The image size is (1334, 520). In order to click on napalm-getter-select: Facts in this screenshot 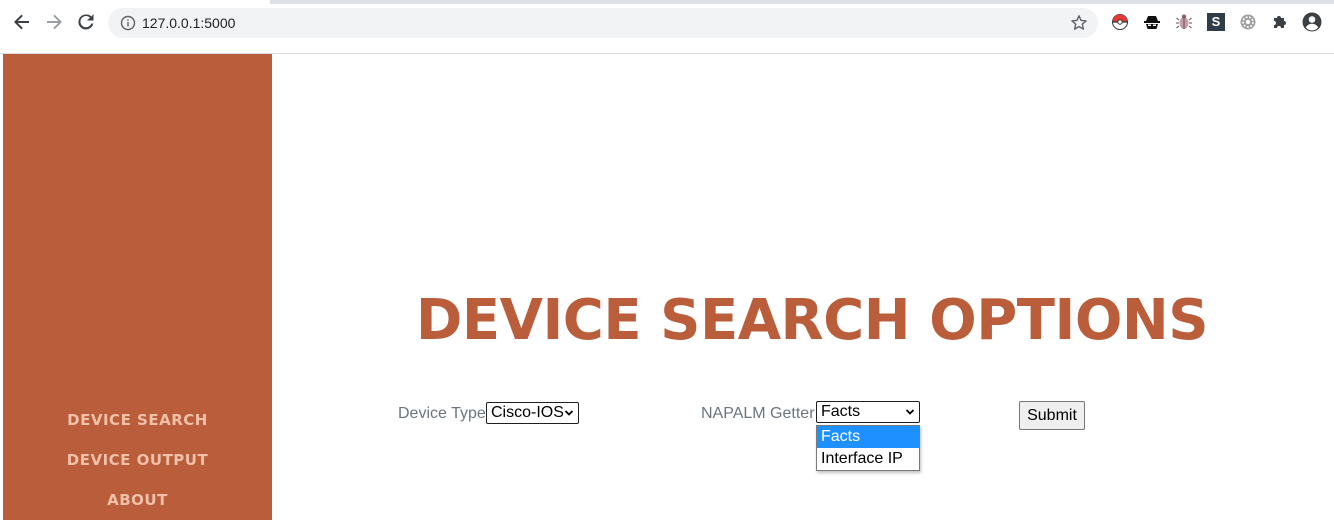, I will do `click(868, 412)`.